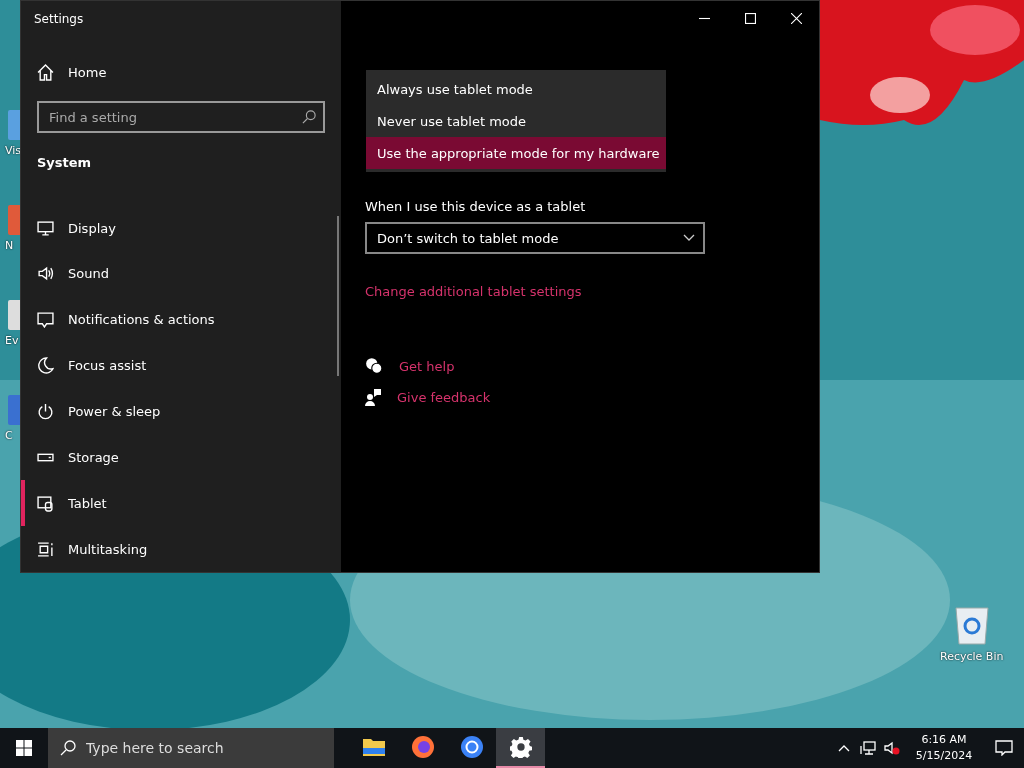 Image resolution: width=1024 pixels, height=768 pixels. What do you see at coordinates (12, 150) in the screenshot?
I see `shortcut-label: Vis` at bounding box center [12, 150].